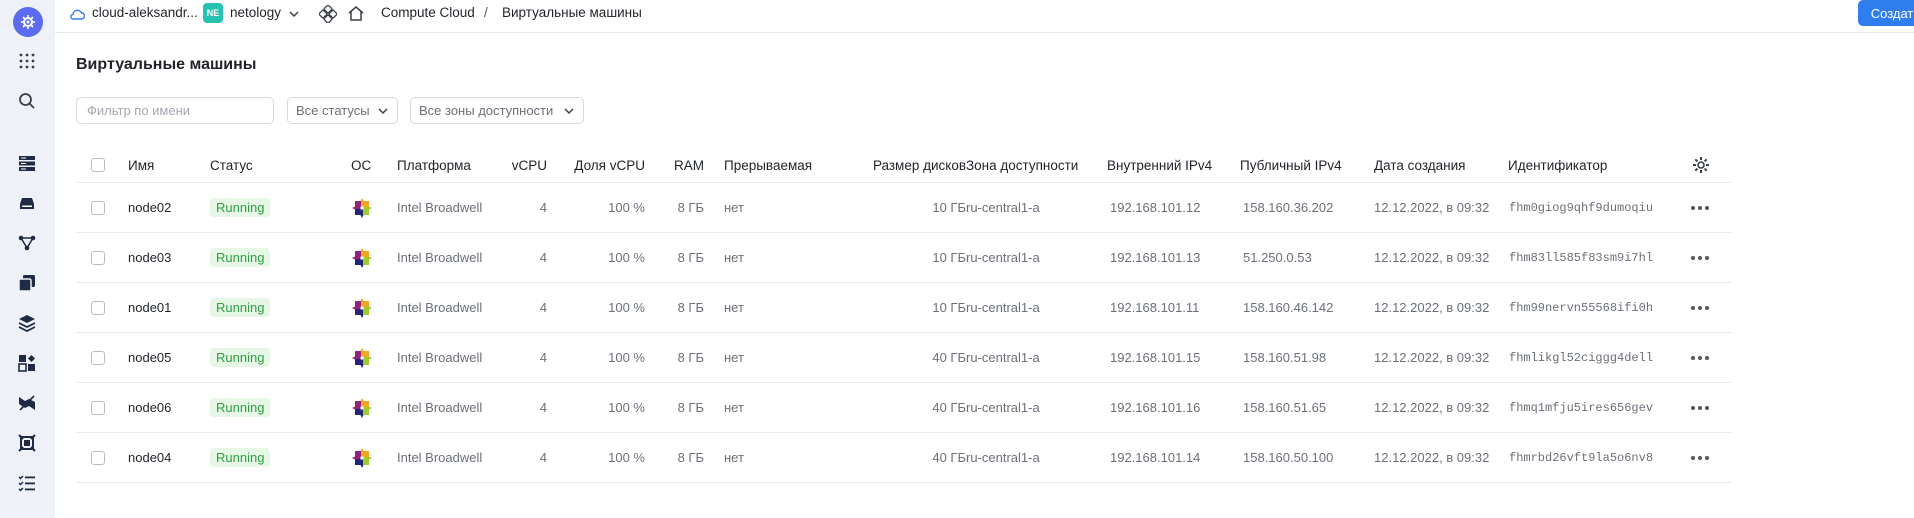 This screenshot has width=1914, height=518. Describe the element at coordinates (428, 12) in the screenshot. I see `breadcrumb-service: Compute Cloud` at that location.